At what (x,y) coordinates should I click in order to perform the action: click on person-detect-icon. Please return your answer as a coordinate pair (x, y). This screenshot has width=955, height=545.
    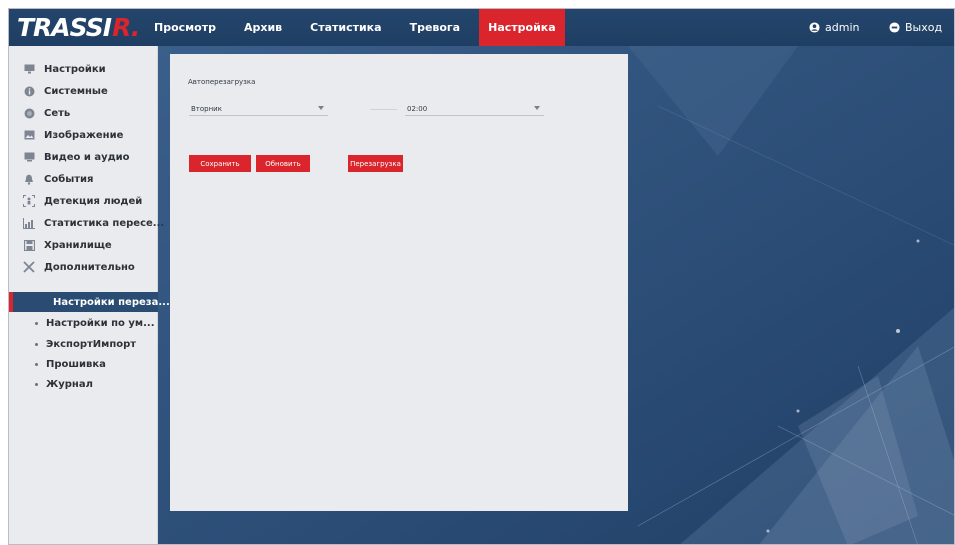
    Looking at the image, I should click on (29, 201).